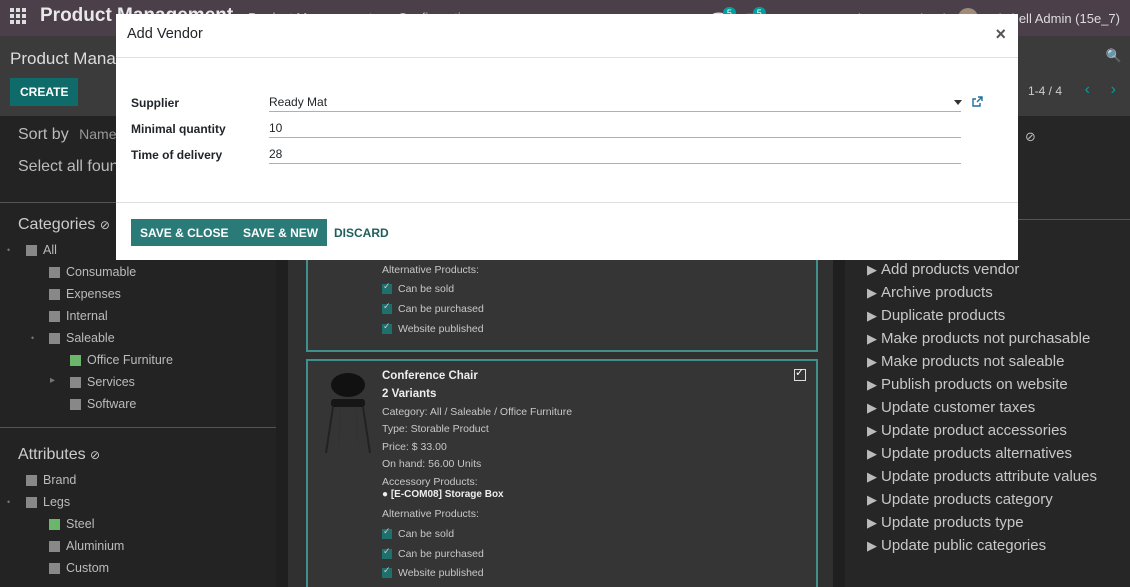  I want to click on action-update-products-type: Update products type, so click(945, 522).